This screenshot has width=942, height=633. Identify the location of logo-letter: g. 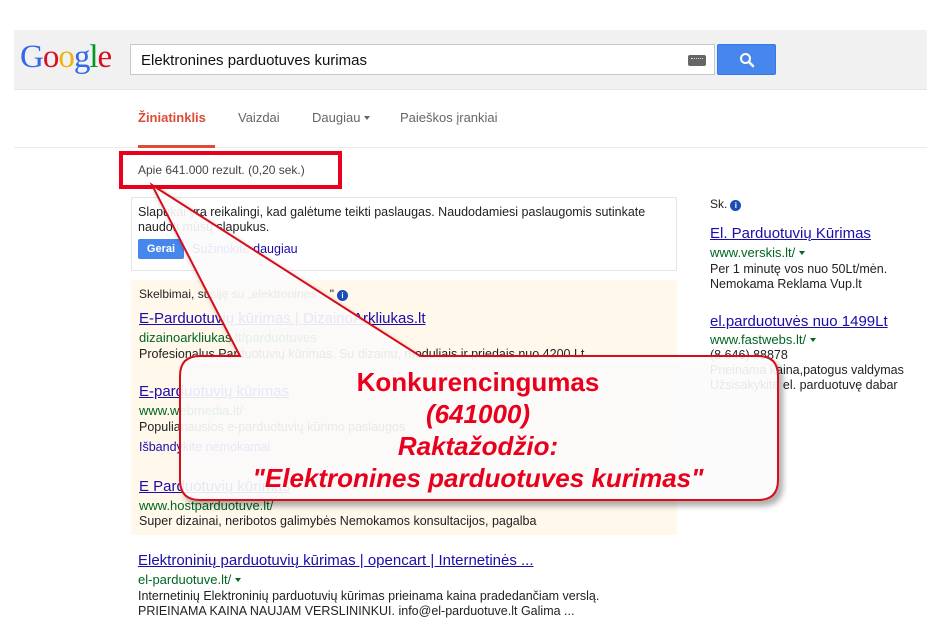
(81, 57).